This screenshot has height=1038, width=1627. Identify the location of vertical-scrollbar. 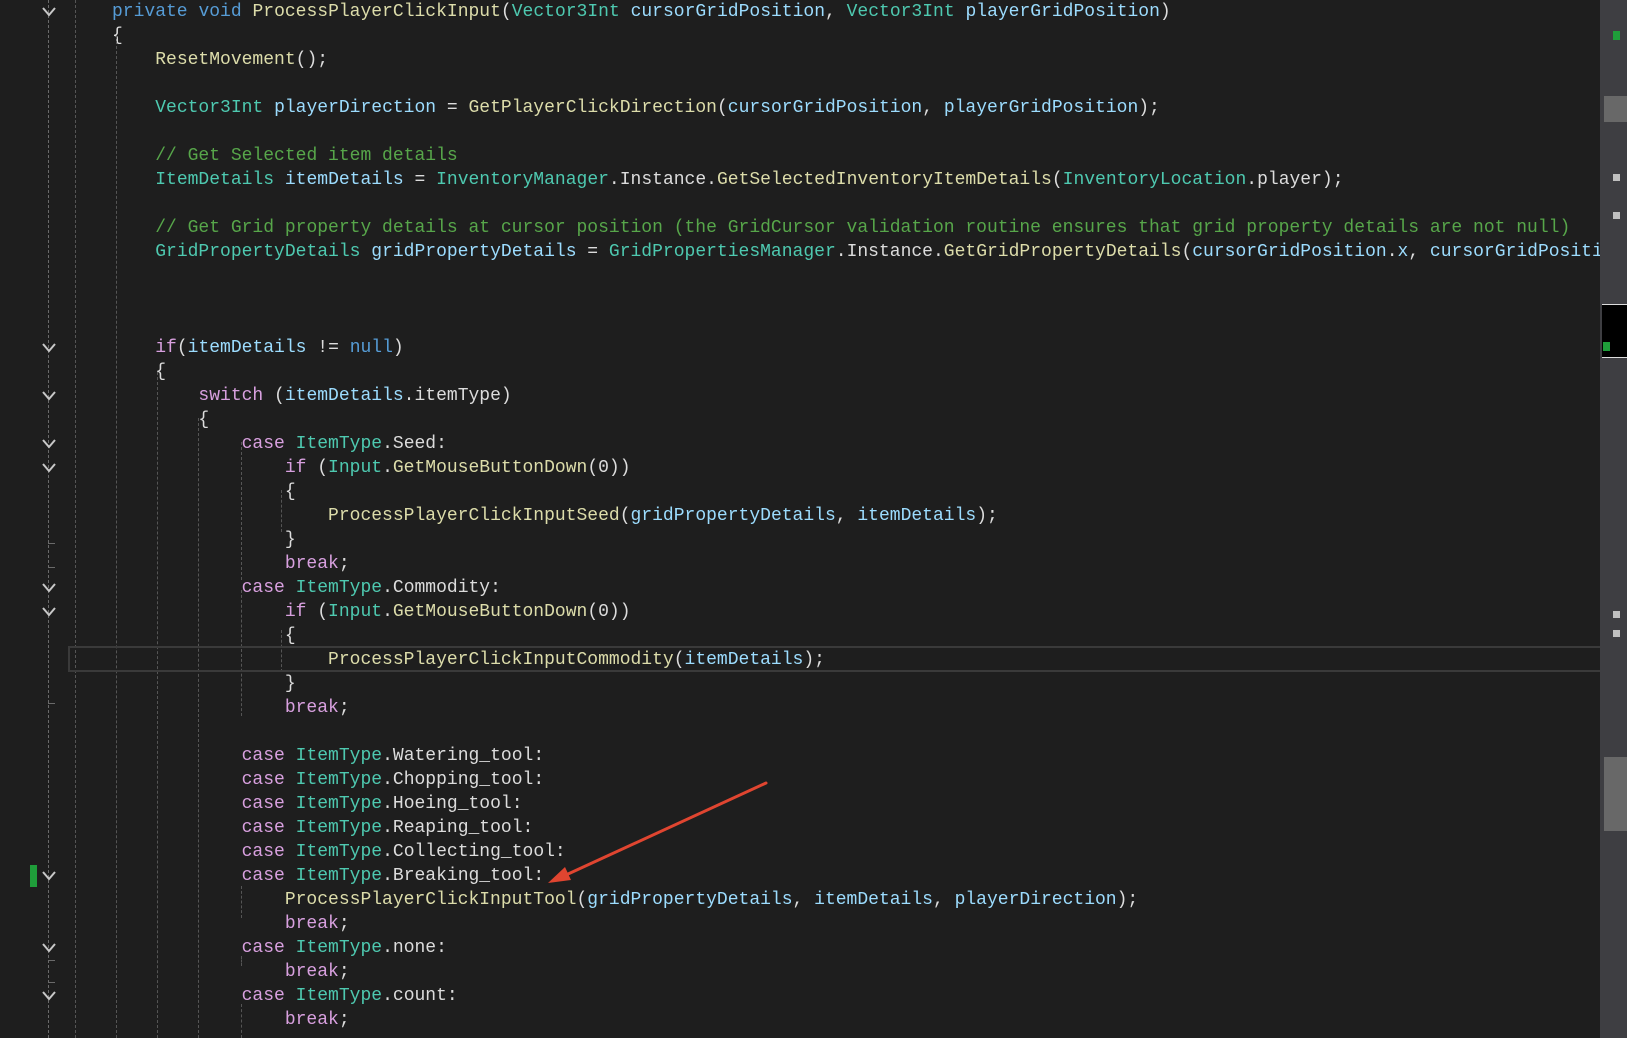
(1613, 519).